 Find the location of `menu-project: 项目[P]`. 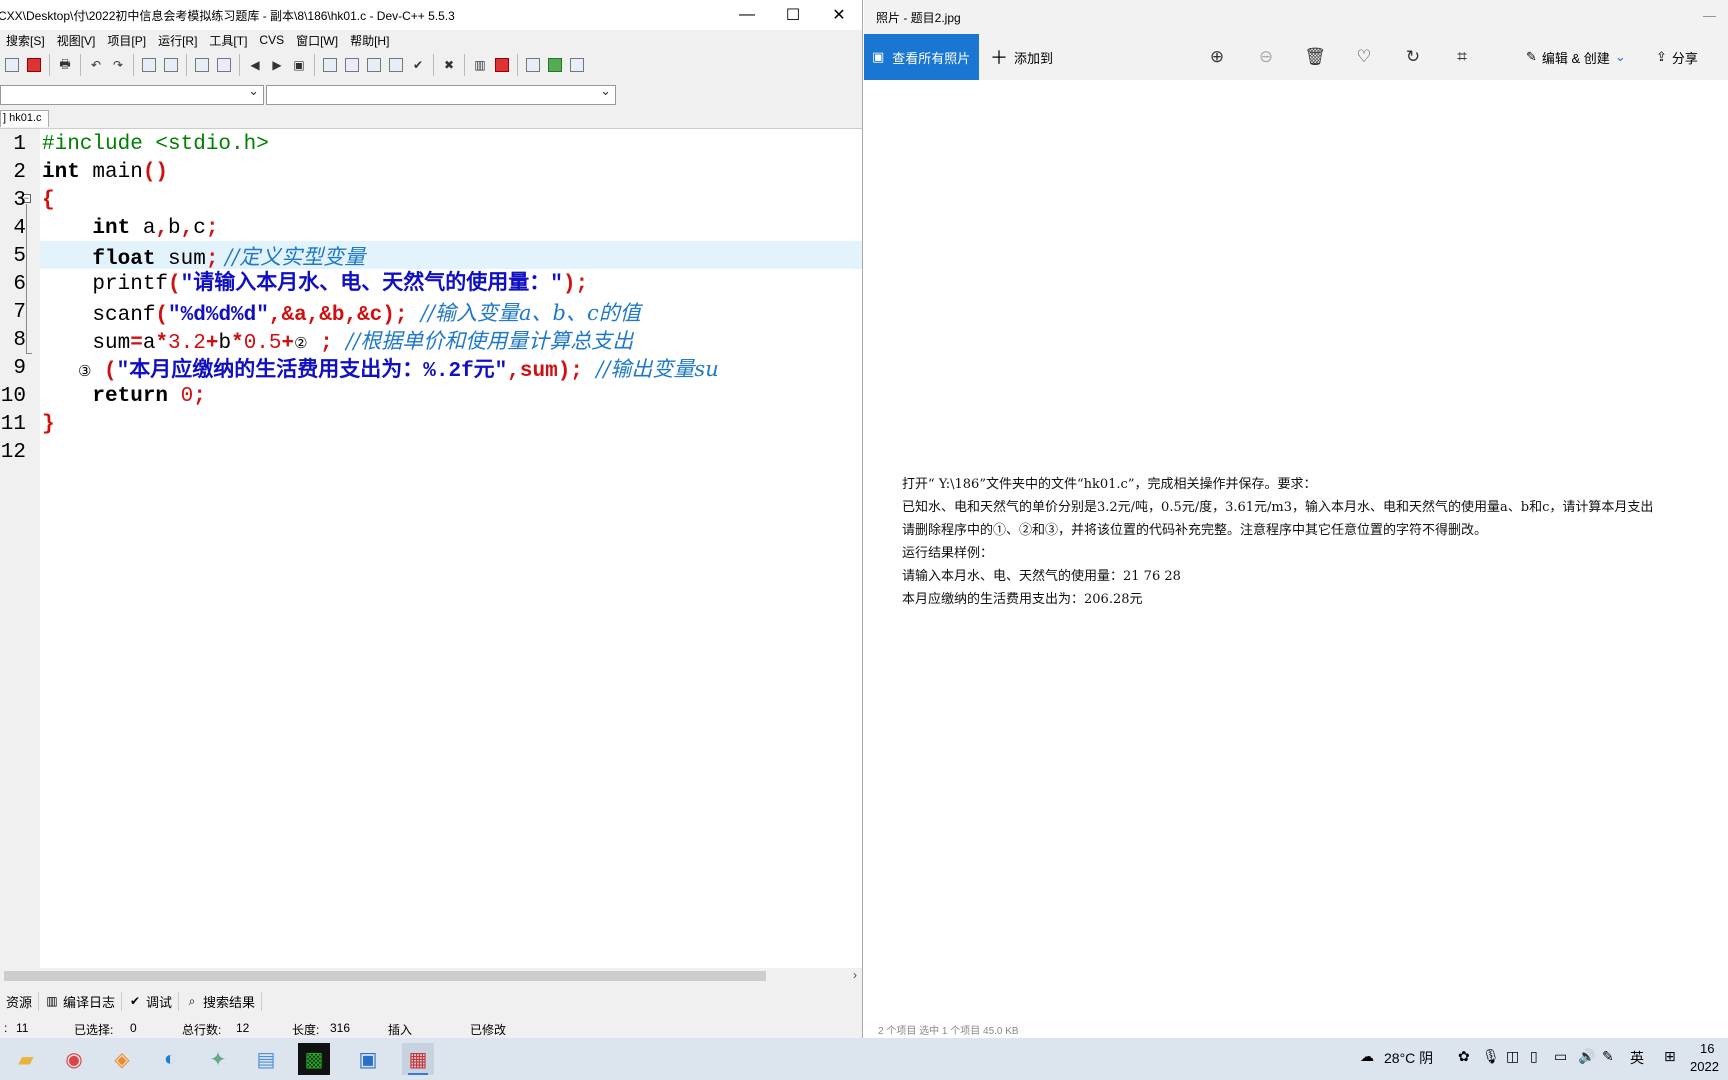

menu-project: 项目[P] is located at coordinates (126, 40).